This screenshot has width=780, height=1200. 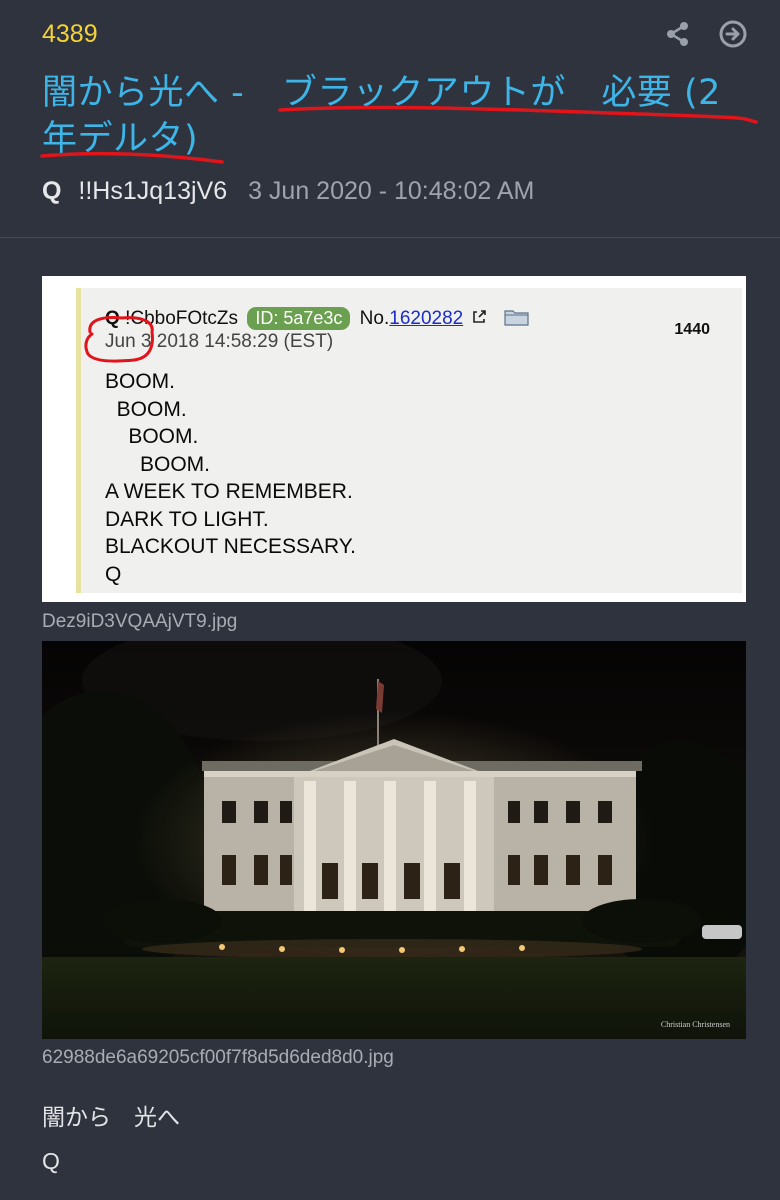 What do you see at coordinates (695, 1024) in the screenshot?
I see `photo-credit: Christian Christensen` at bounding box center [695, 1024].